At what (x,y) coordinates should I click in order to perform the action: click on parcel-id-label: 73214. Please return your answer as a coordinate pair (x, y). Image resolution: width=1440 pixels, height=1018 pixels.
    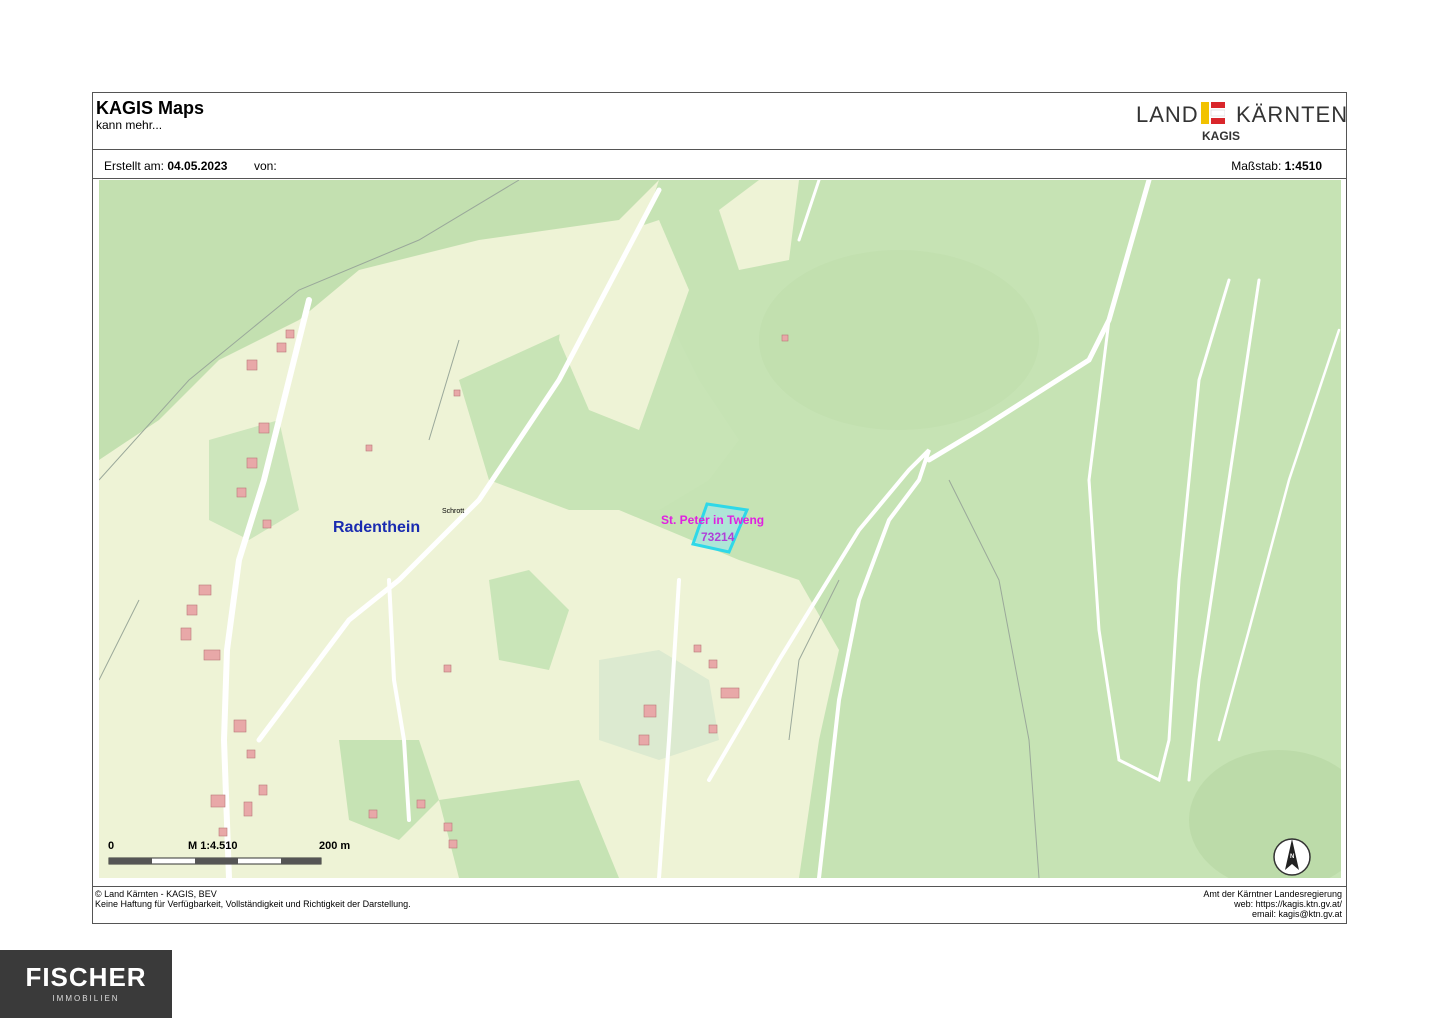
    Looking at the image, I should click on (718, 537).